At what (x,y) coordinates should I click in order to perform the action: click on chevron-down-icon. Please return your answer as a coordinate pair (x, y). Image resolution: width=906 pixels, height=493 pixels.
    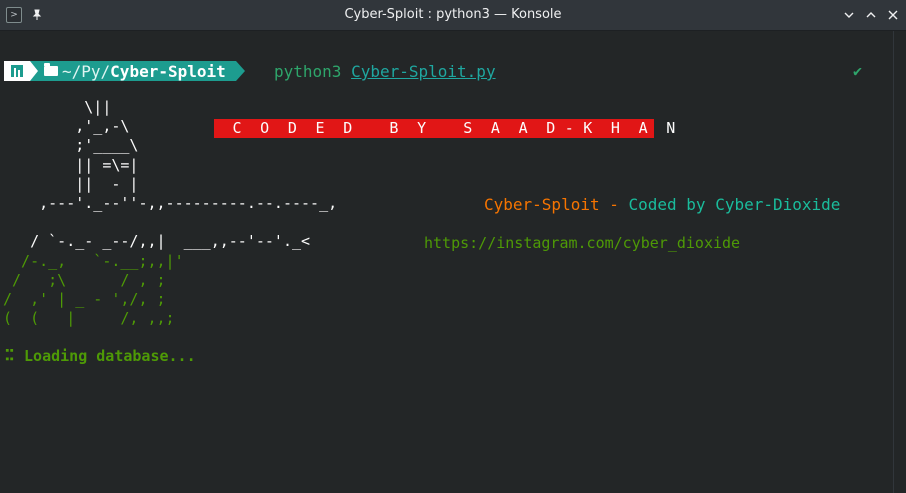
    Looking at the image, I should click on (849, 15).